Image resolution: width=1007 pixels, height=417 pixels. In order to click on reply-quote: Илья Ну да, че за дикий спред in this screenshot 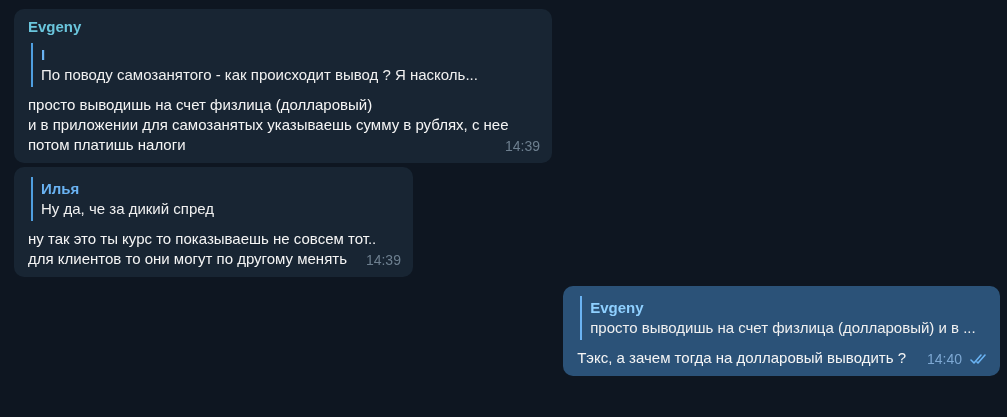, I will do `click(215, 199)`.